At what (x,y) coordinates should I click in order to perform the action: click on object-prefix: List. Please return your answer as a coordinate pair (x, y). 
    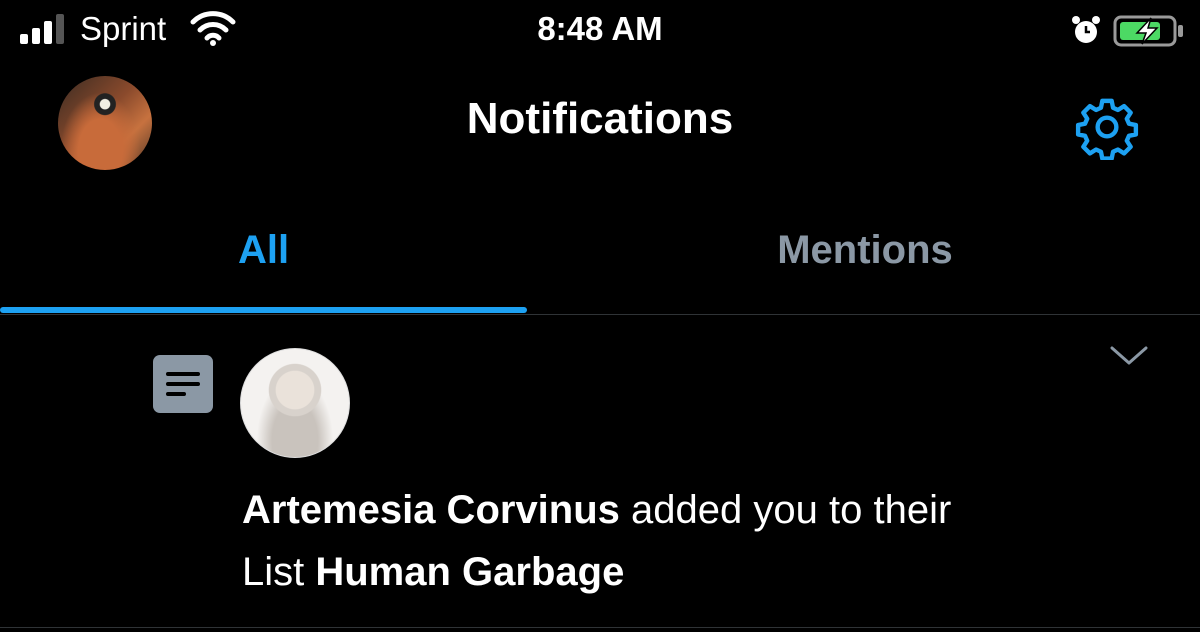
    Looking at the image, I should click on (279, 572).